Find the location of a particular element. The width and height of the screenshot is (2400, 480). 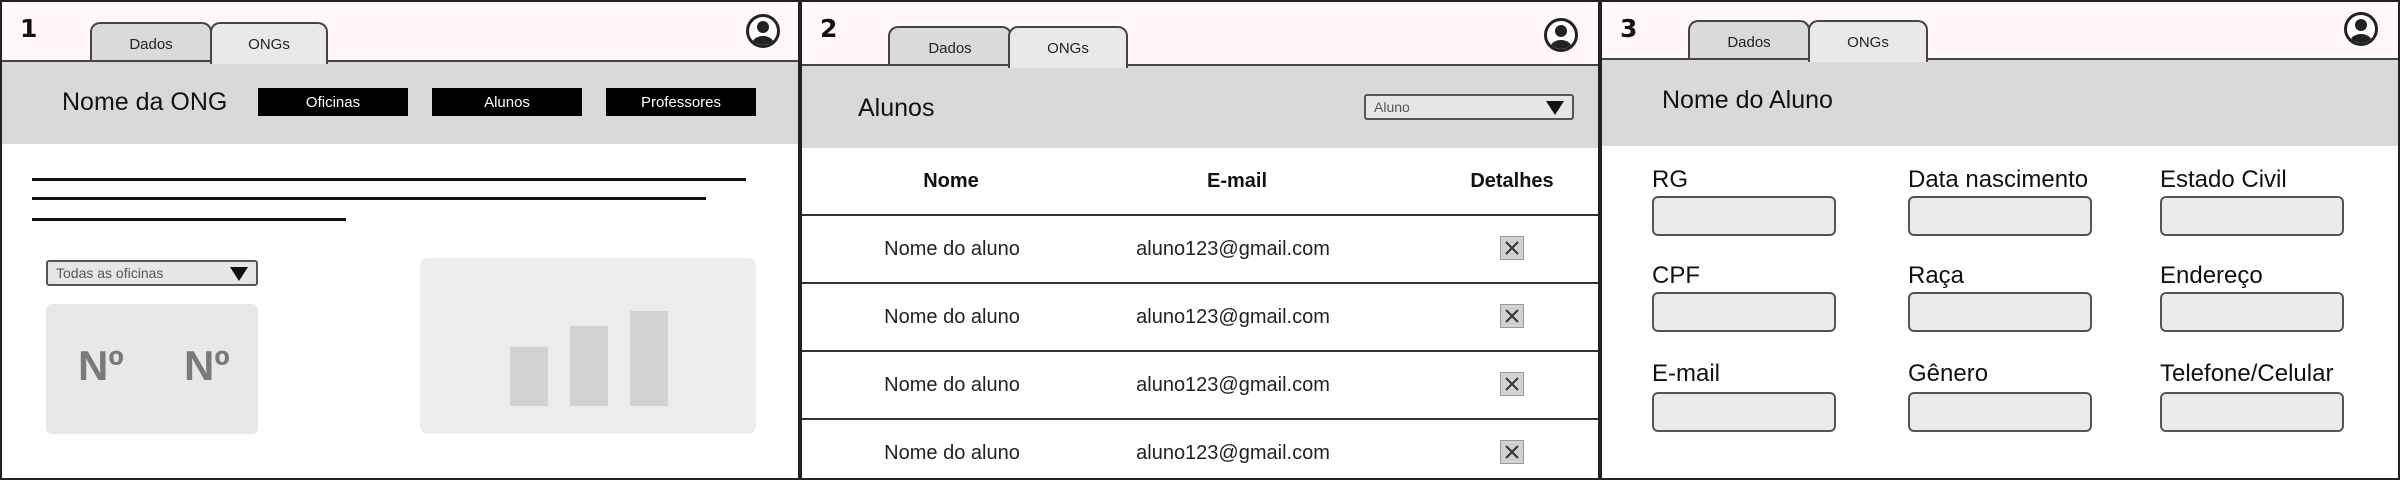

chart-card is located at coordinates (588, 346).